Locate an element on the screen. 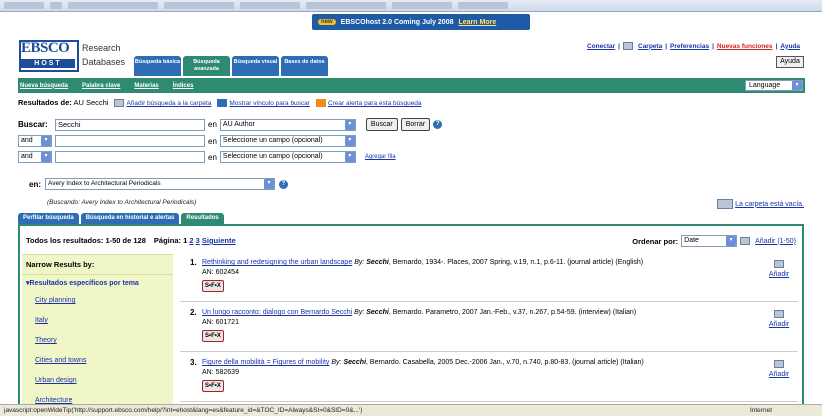  boolean-select-2: and ▾ is located at coordinates (35, 141).